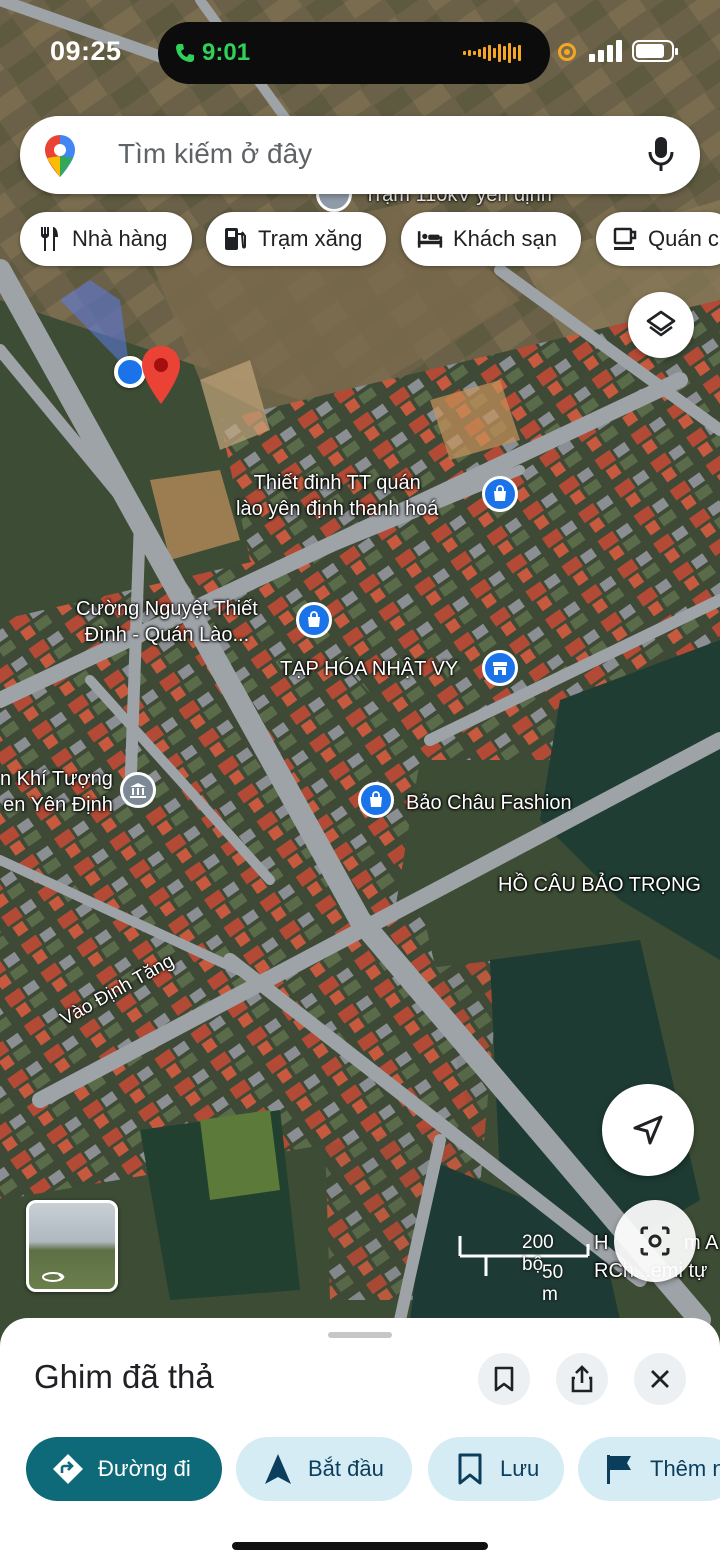 This screenshot has width=720, height=1564. What do you see at coordinates (360, 1546) in the screenshot?
I see `home-indicator` at bounding box center [360, 1546].